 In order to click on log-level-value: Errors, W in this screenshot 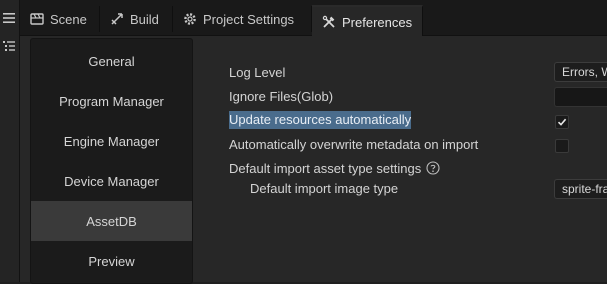, I will do `click(584, 72)`.